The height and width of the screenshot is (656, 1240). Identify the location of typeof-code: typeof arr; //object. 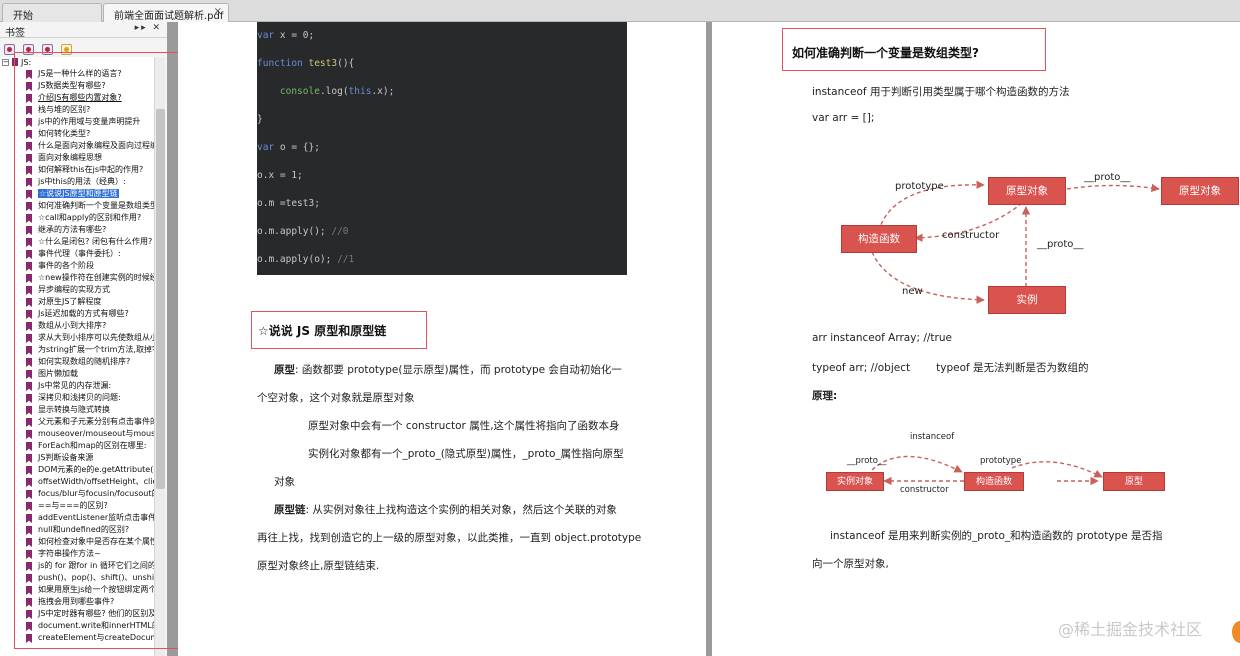
(861, 368).